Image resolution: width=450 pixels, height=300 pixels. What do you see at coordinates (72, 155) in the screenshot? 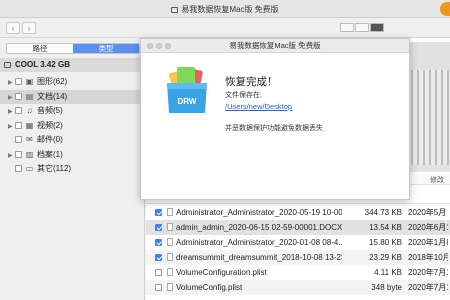
I see `sidebar-item-archive: ▶ ▥ 档案(1)` at bounding box center [72, 155].